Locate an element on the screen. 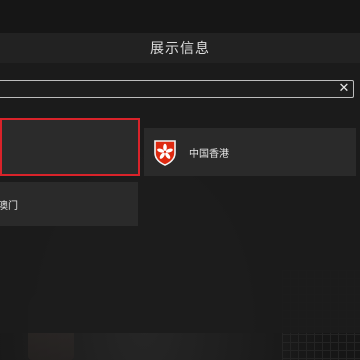 The image size is (360, 360). region-card-selected is located at coordinates (70, 147).